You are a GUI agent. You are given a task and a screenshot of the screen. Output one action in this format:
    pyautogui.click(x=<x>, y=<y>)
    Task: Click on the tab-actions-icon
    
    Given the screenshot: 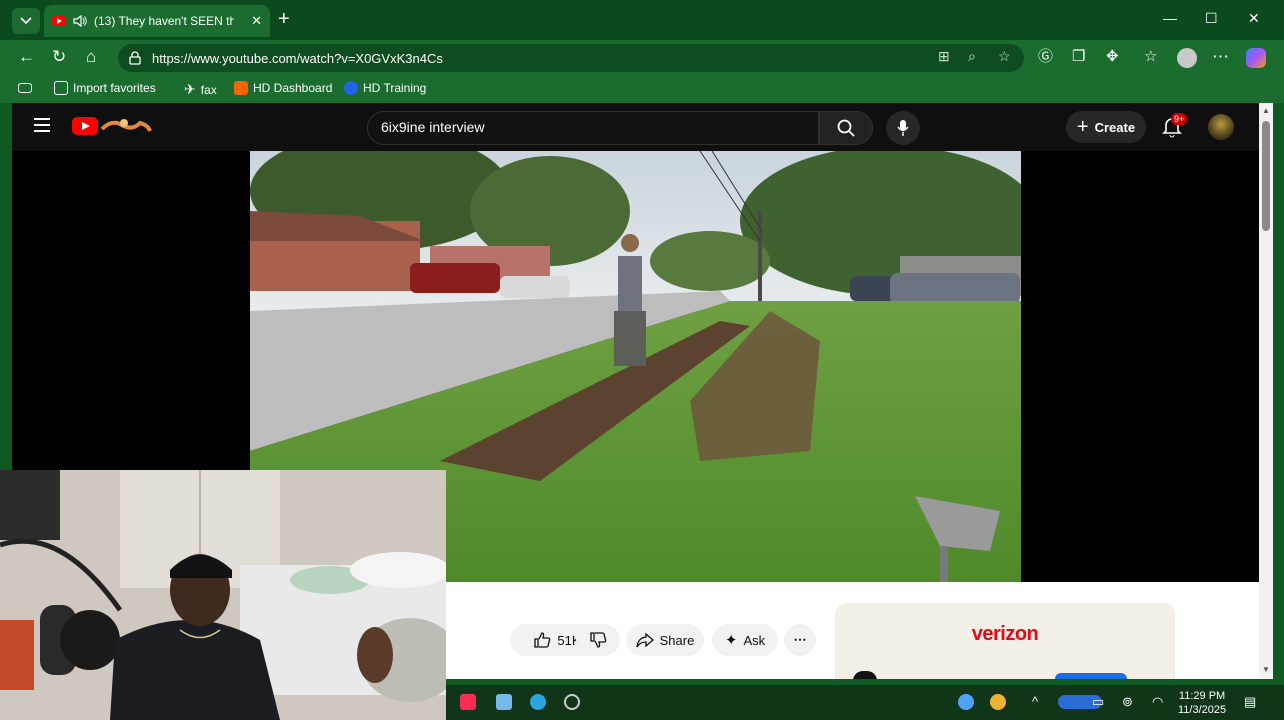 What is the action you would take?
    pyautogui.click(x=25, y=88)
    